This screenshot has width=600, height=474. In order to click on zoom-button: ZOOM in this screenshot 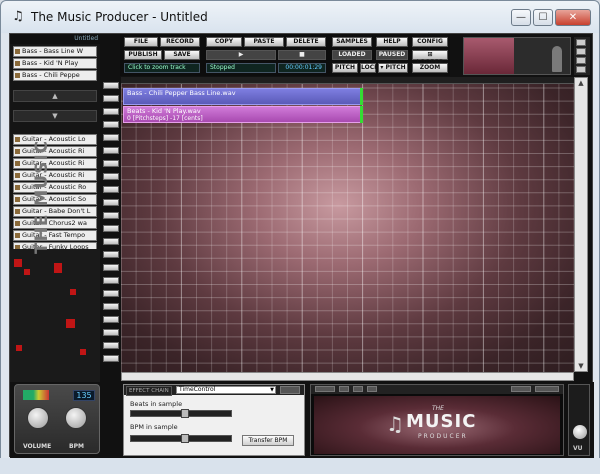, I will do `click(430, 68)`.